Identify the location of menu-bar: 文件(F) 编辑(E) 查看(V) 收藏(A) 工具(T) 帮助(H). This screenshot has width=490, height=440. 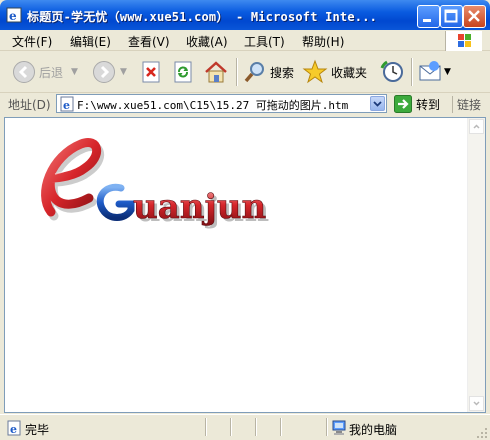
(245, 40).